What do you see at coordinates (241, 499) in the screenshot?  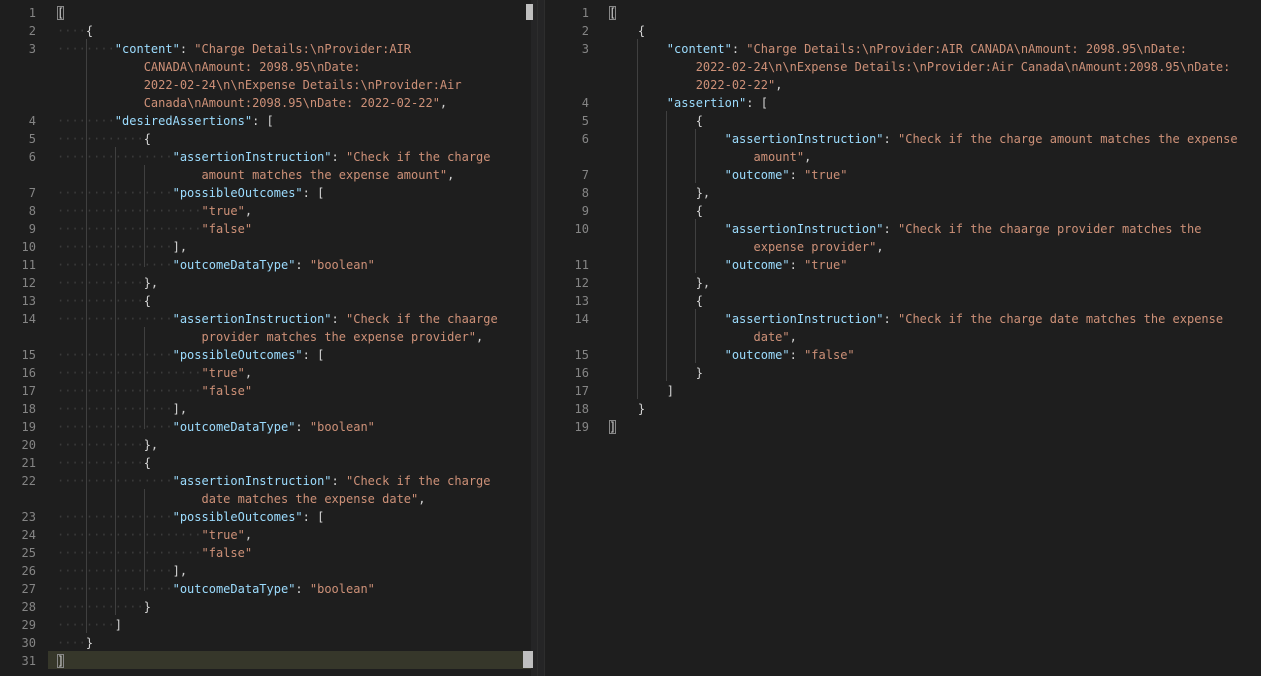 I see `line-content: date matches the expense date",` at bounding box center [241, 499].